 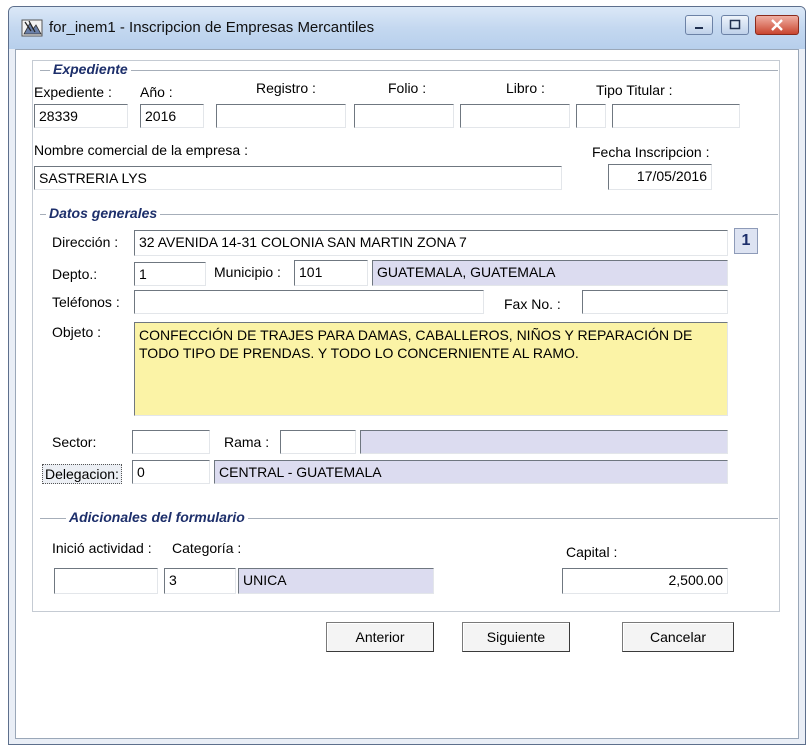 What do you see at coordinates (336, 581) in the screenshot?
I see `categoria-name-field: UNICA` at bounding box center [336, 581].